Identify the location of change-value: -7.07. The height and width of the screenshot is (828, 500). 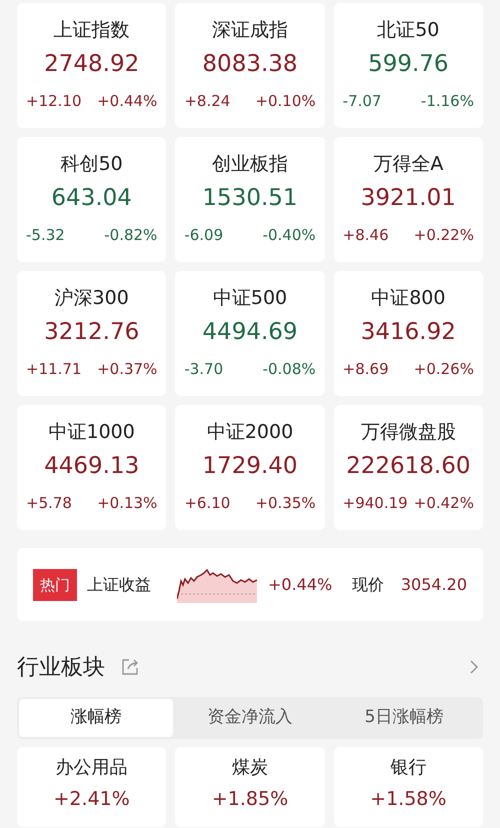
(362, 101).